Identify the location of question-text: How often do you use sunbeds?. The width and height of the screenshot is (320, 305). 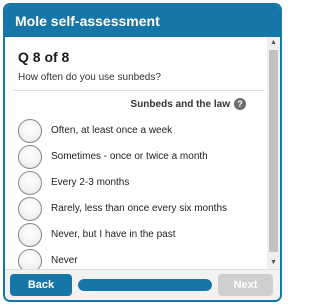
(89, 77).